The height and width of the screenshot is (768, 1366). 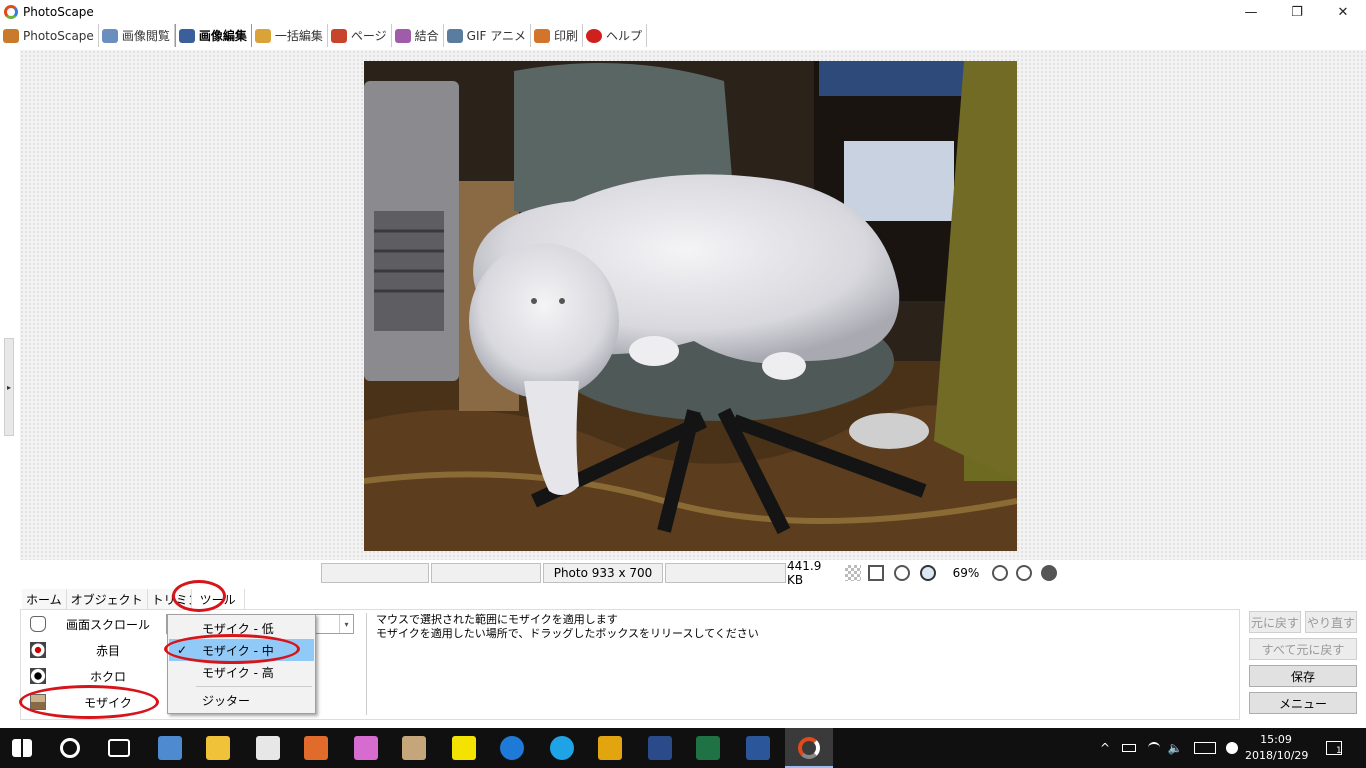 What do you see at coordinates (107, 599) in the screenshot?
I see `subtab-object: オブジェクト` at bounding box center [107, 599].